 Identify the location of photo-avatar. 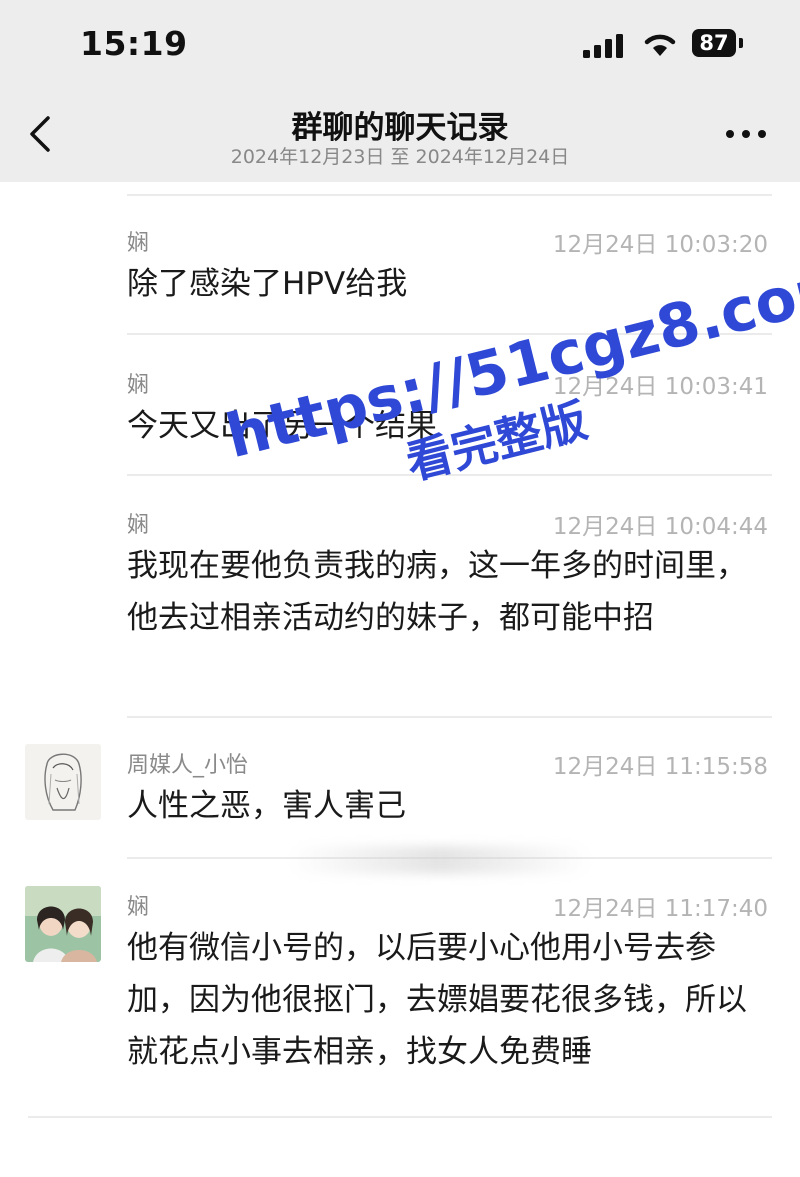
(63, 924).